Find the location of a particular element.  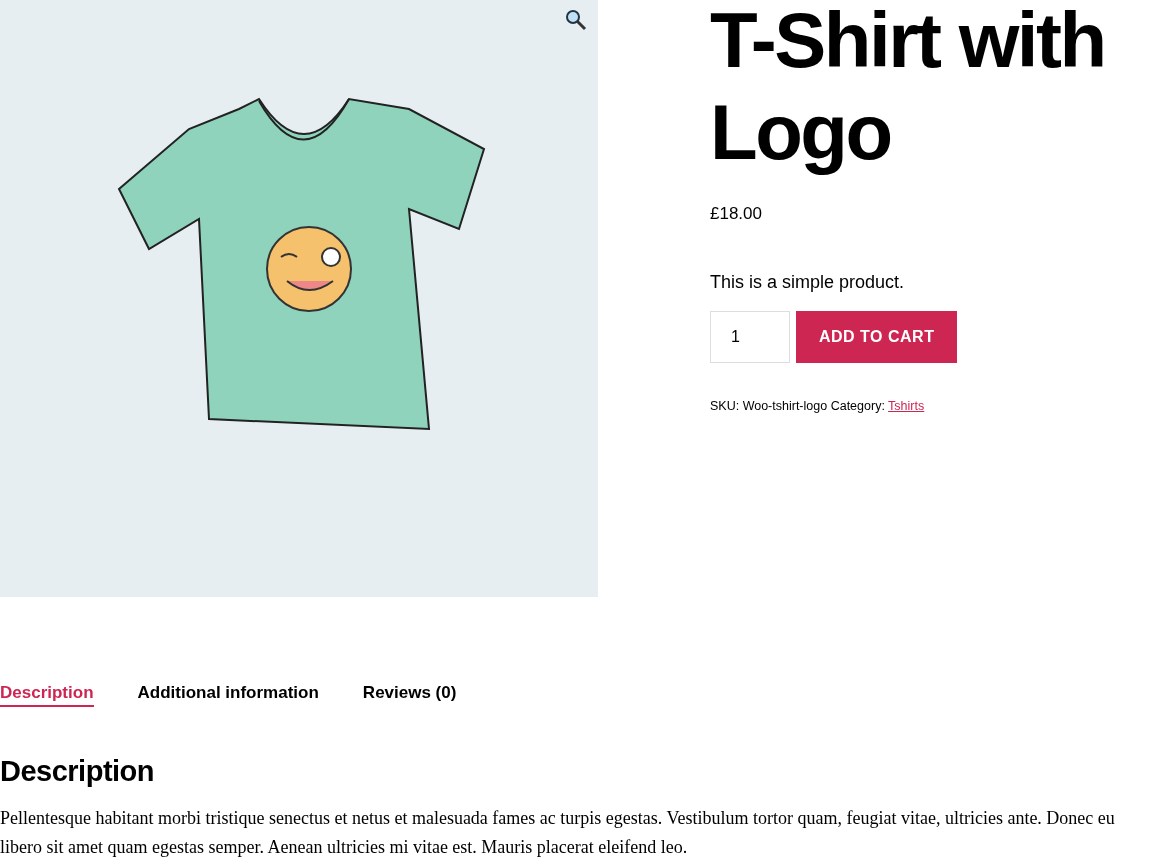

tab: Reviews (0) is located at coordinates (409, 695).